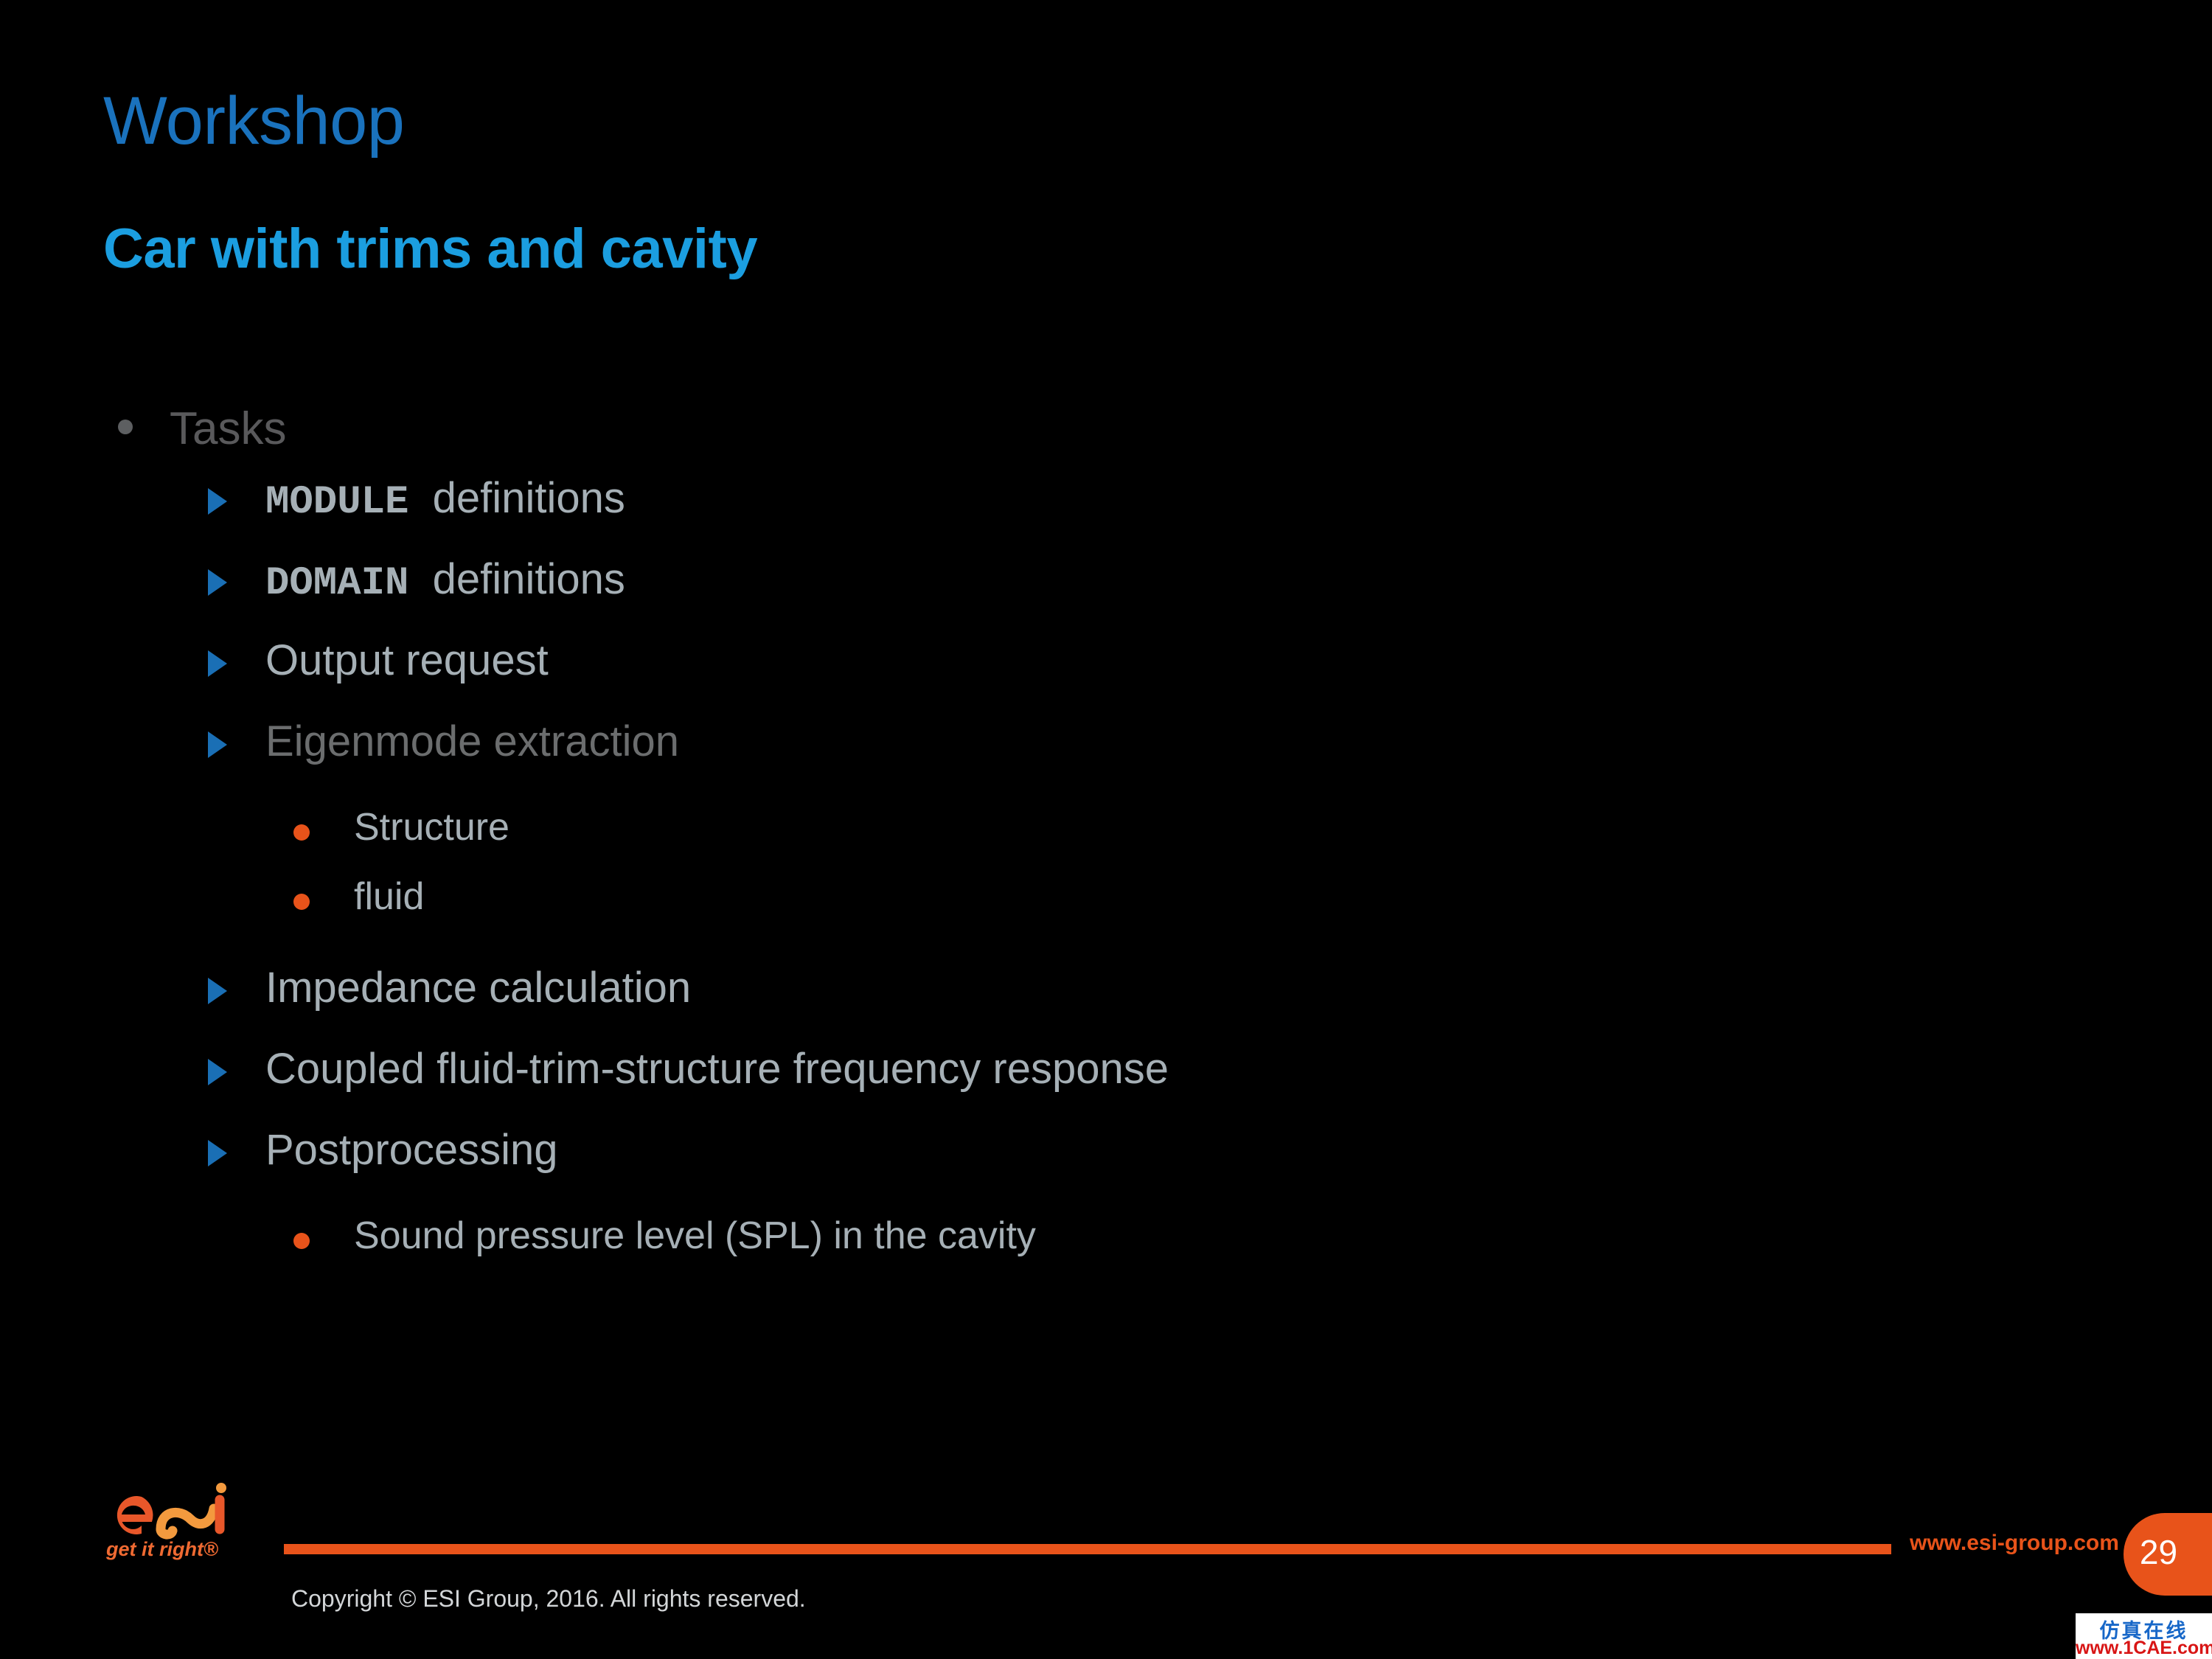 This screenshot has width=2212, height=1659. What do you see at coordinates (431, 827) in the screenshot?
I see `list-item-label: Structure` at bounding box center [431, 827].